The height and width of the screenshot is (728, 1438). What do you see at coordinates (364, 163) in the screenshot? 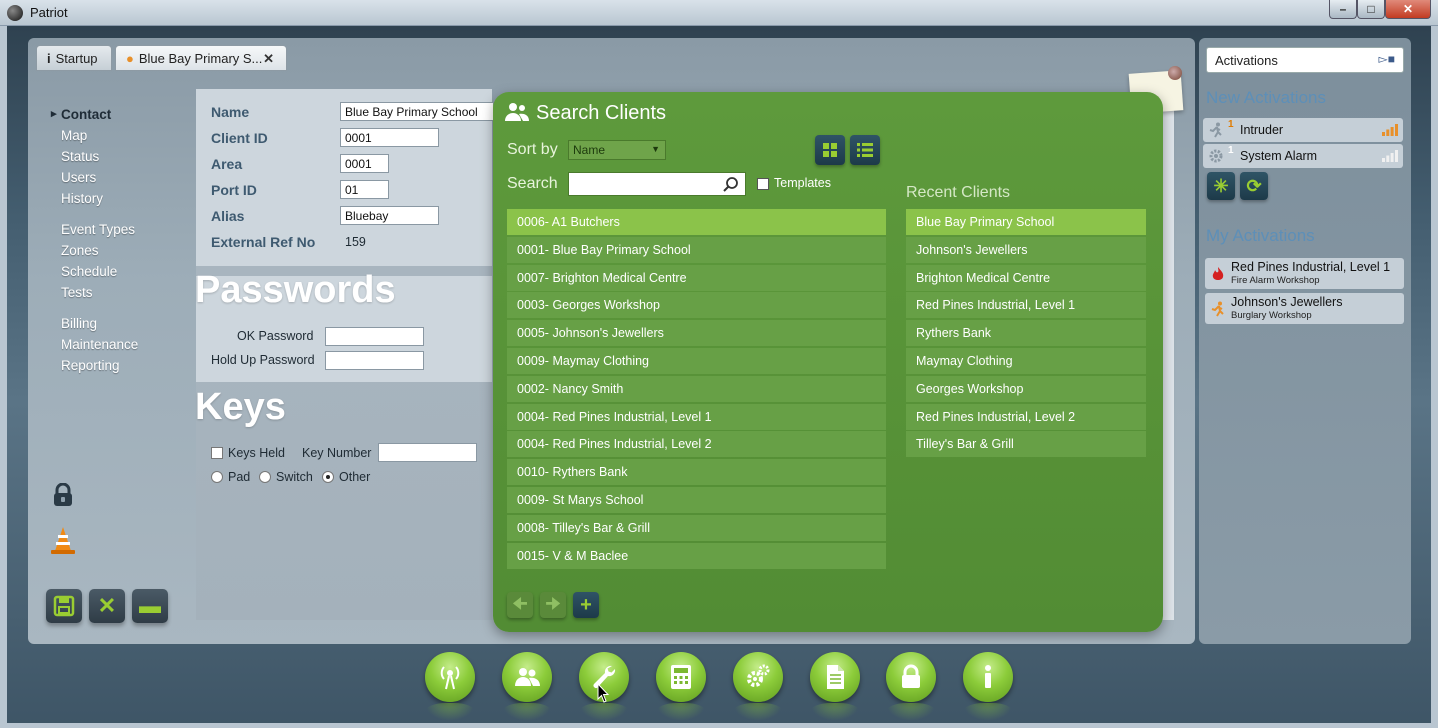
I see `area-field: 0001` at bounding box center [364, 163].